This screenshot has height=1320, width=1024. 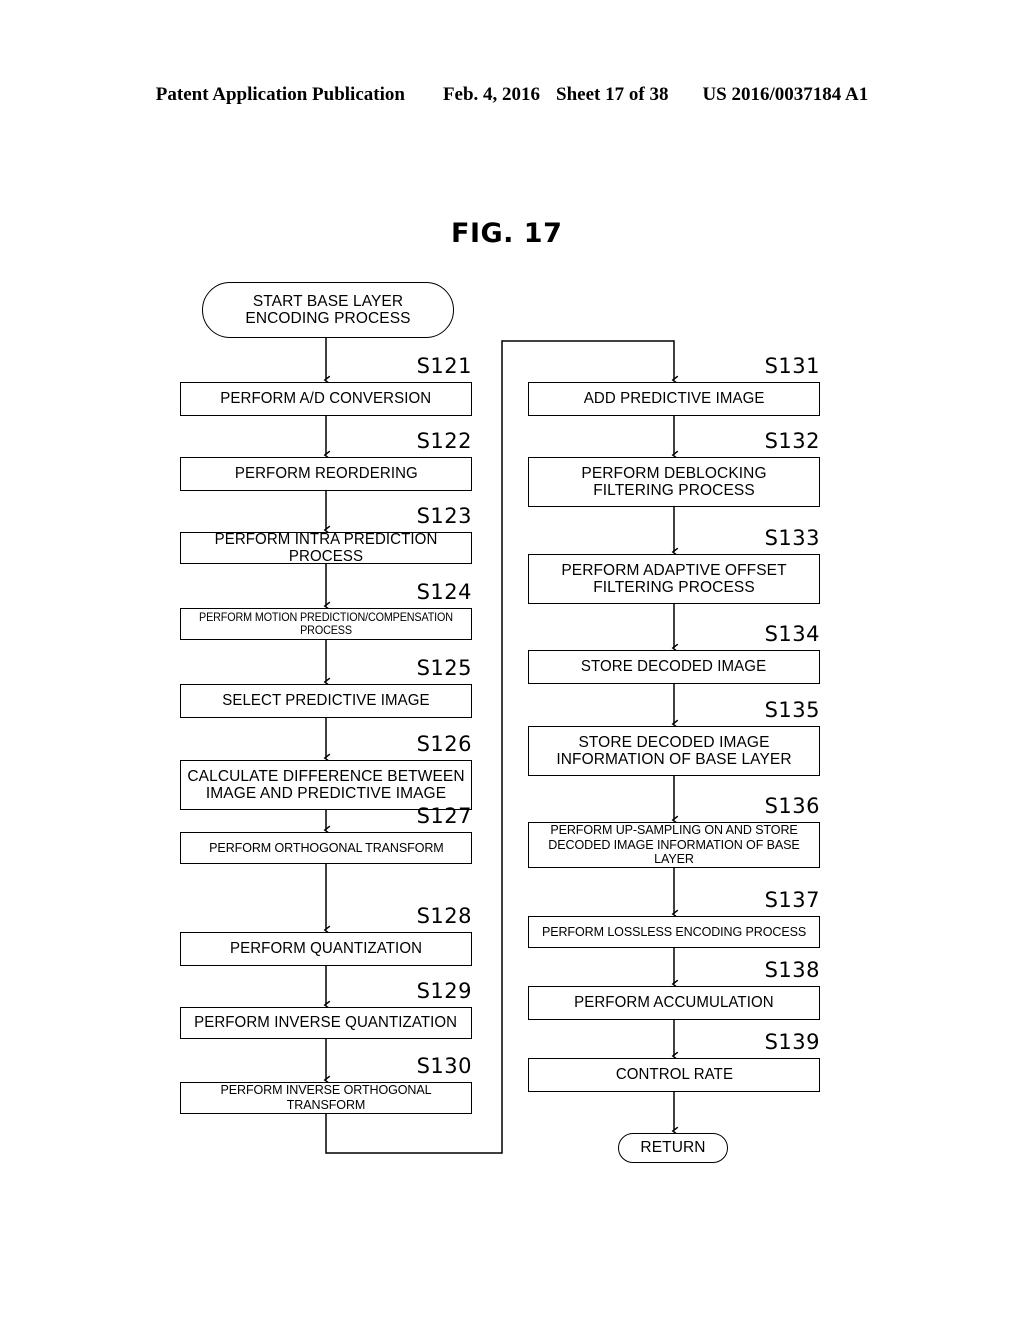 I want to click on process-box-s138-label: PERFORM ACCUMULATION, so click(x=674, y=1003).